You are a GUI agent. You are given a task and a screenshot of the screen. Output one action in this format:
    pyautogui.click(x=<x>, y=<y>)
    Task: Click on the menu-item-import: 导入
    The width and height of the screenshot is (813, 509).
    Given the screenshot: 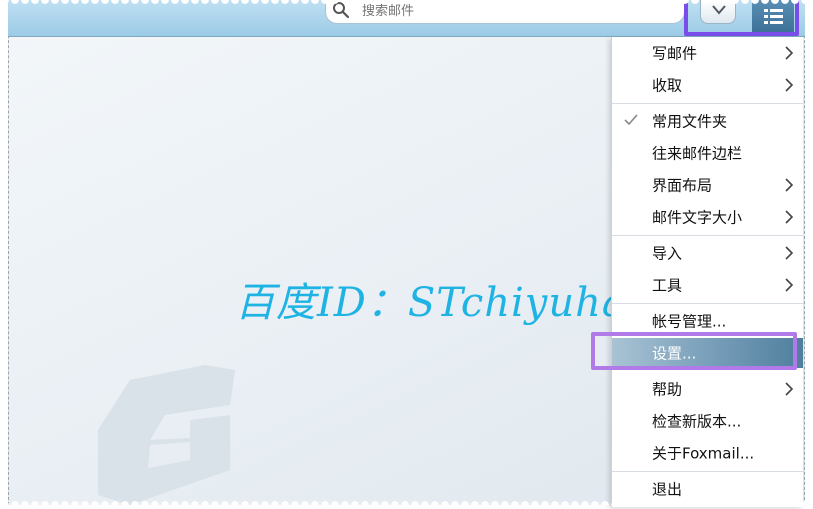 What is the action you would take?
    pyautogui.click(x=707, y=253)
    